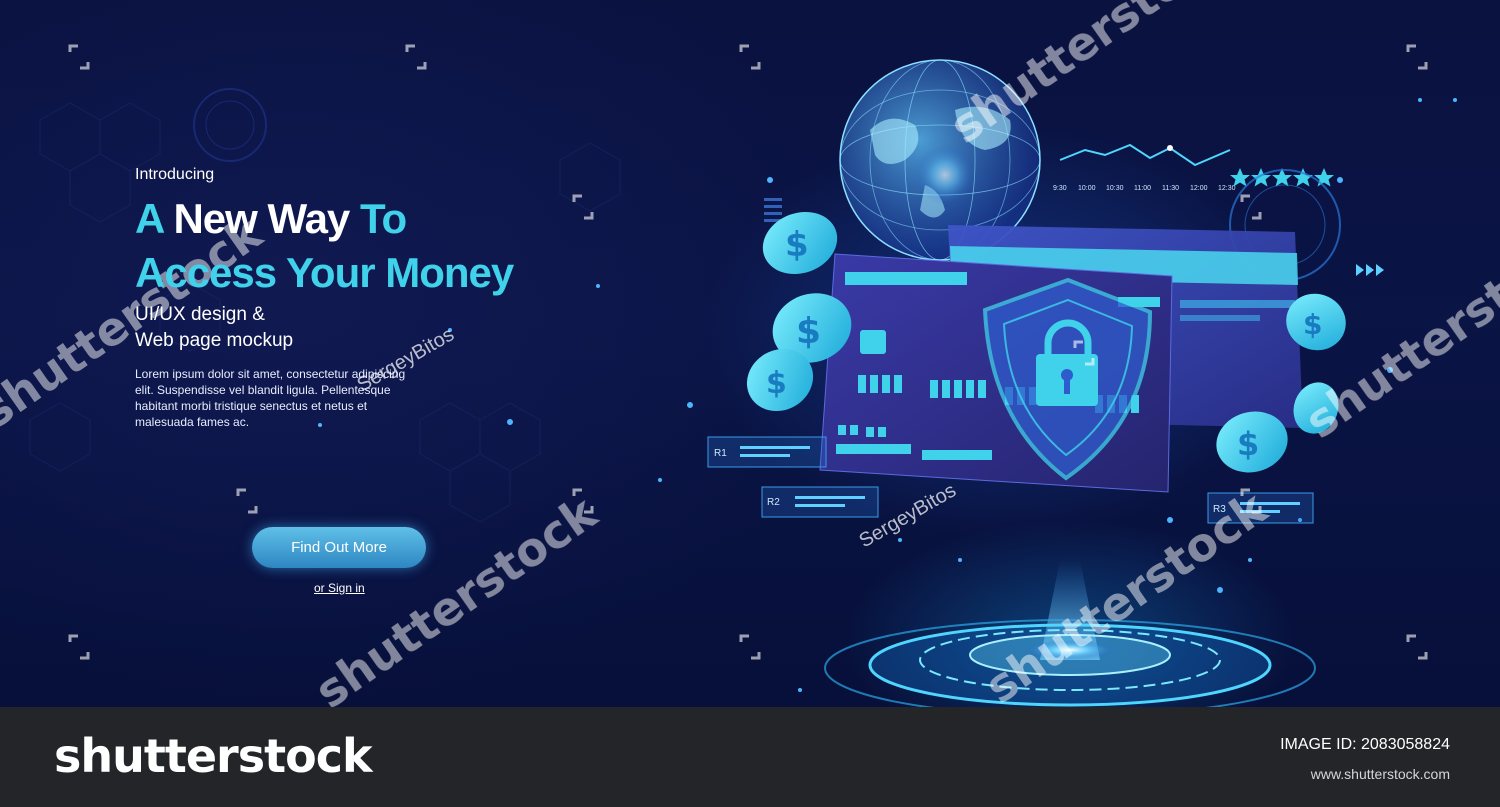 This screenshot has width=1500, height=807. What do you see at coordinates (324, 272) in the screenshot?
I see `headline-line-2: Access Your Money` at bounding box center [324, 272].